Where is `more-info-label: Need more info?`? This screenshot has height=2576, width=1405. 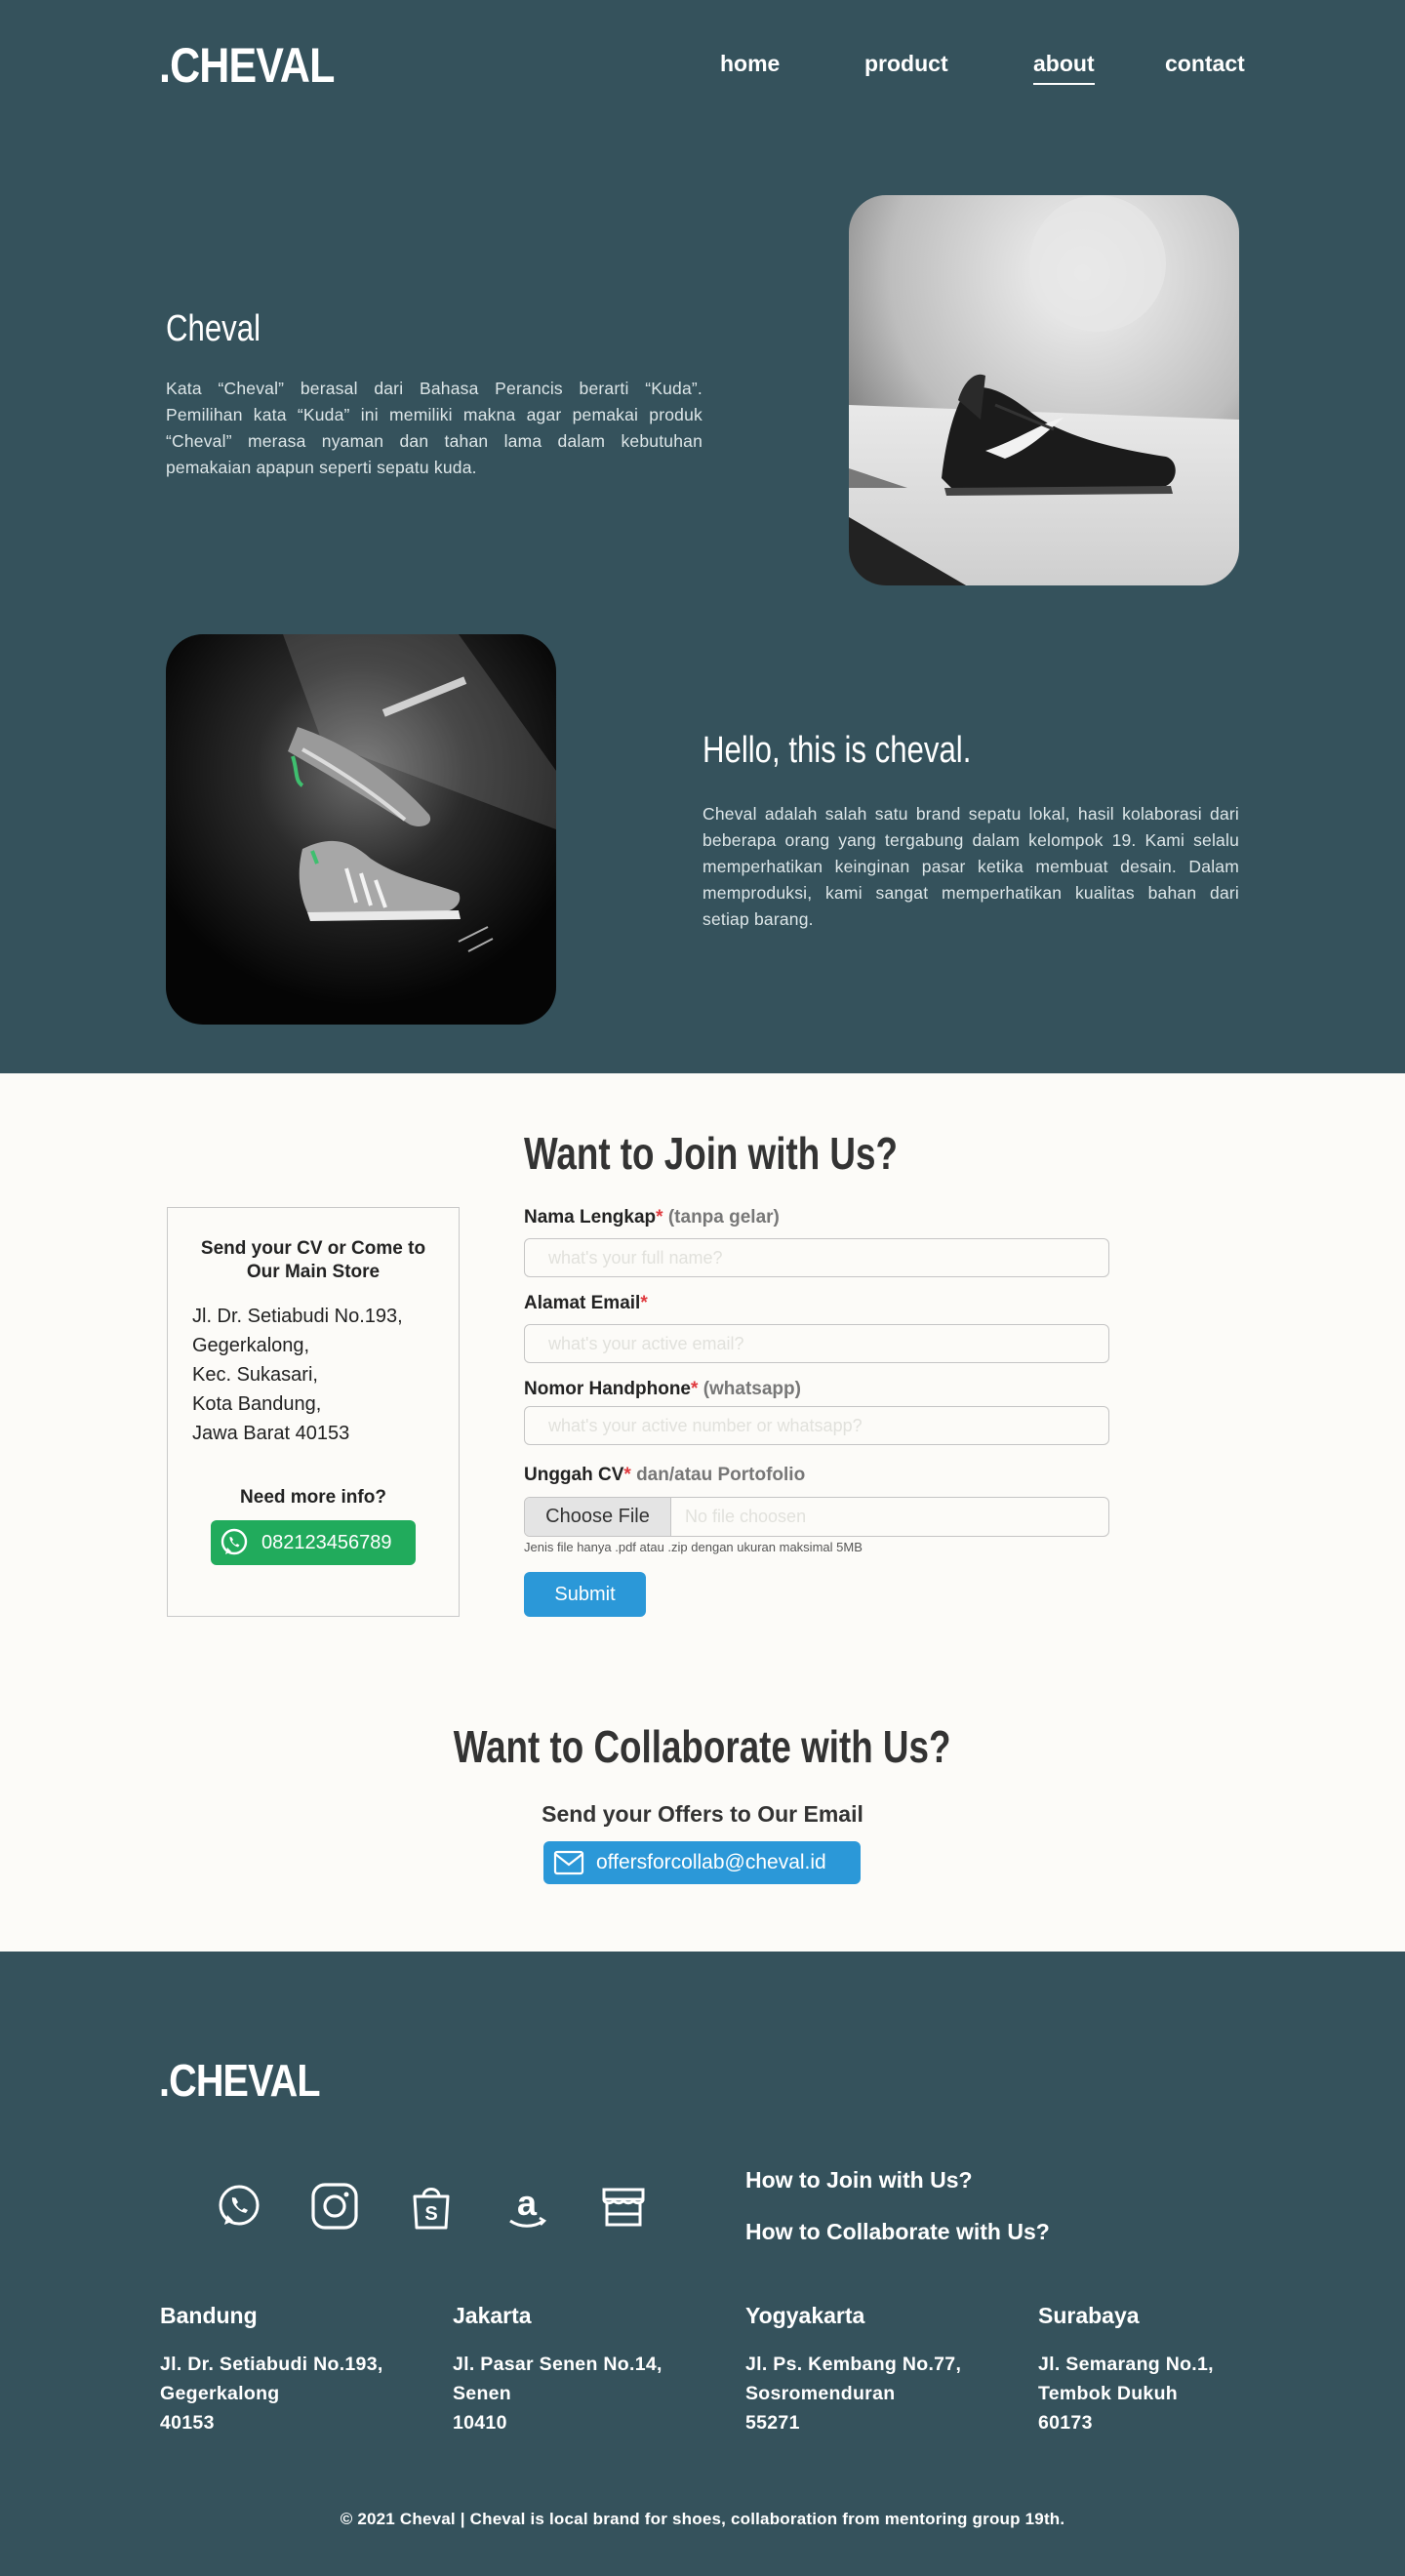 more-info-label: Need more info? is located at coordinates (313, 1497).